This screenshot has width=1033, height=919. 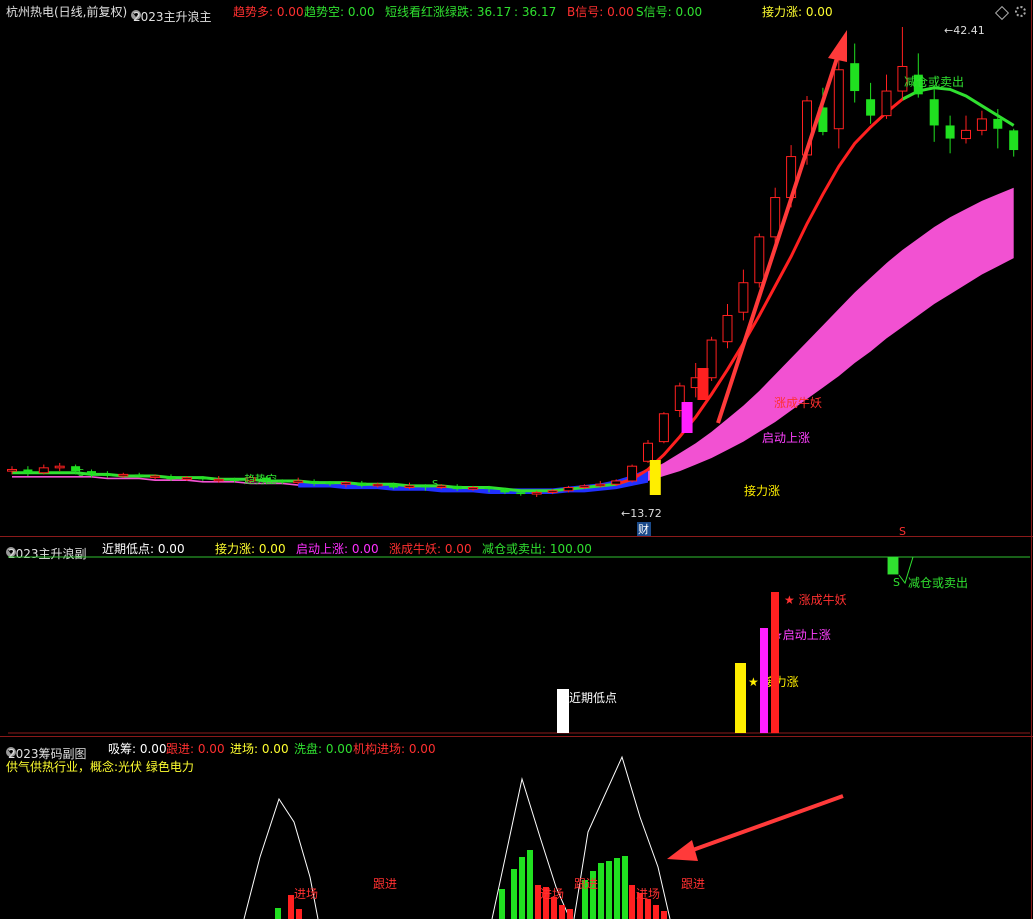 I want to click on label-zhangcheng: 涨成牛妖, so click(x=798, y=402).